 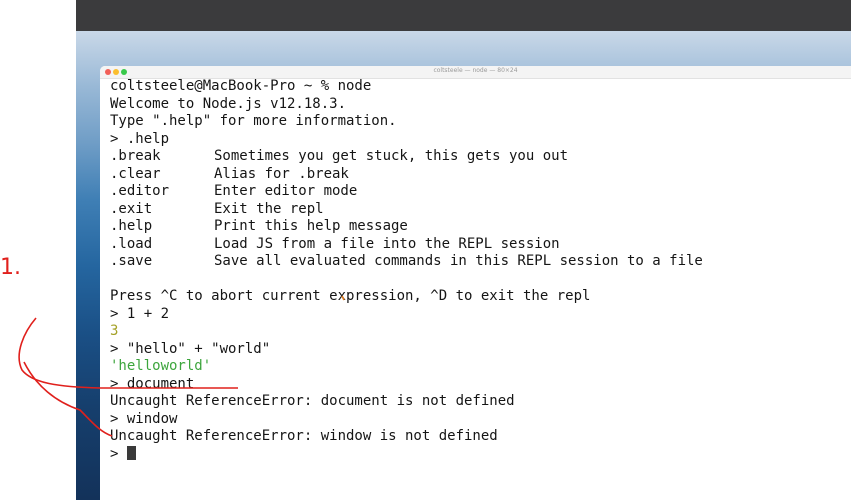 I want to click on annotation-number: 1., so click(x=10, y=267).